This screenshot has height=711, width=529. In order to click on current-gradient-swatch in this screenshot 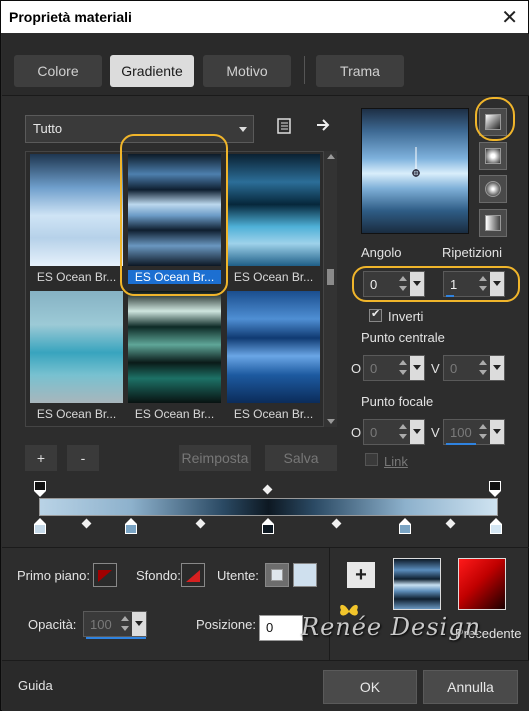, I will do `click(417, 584)`.